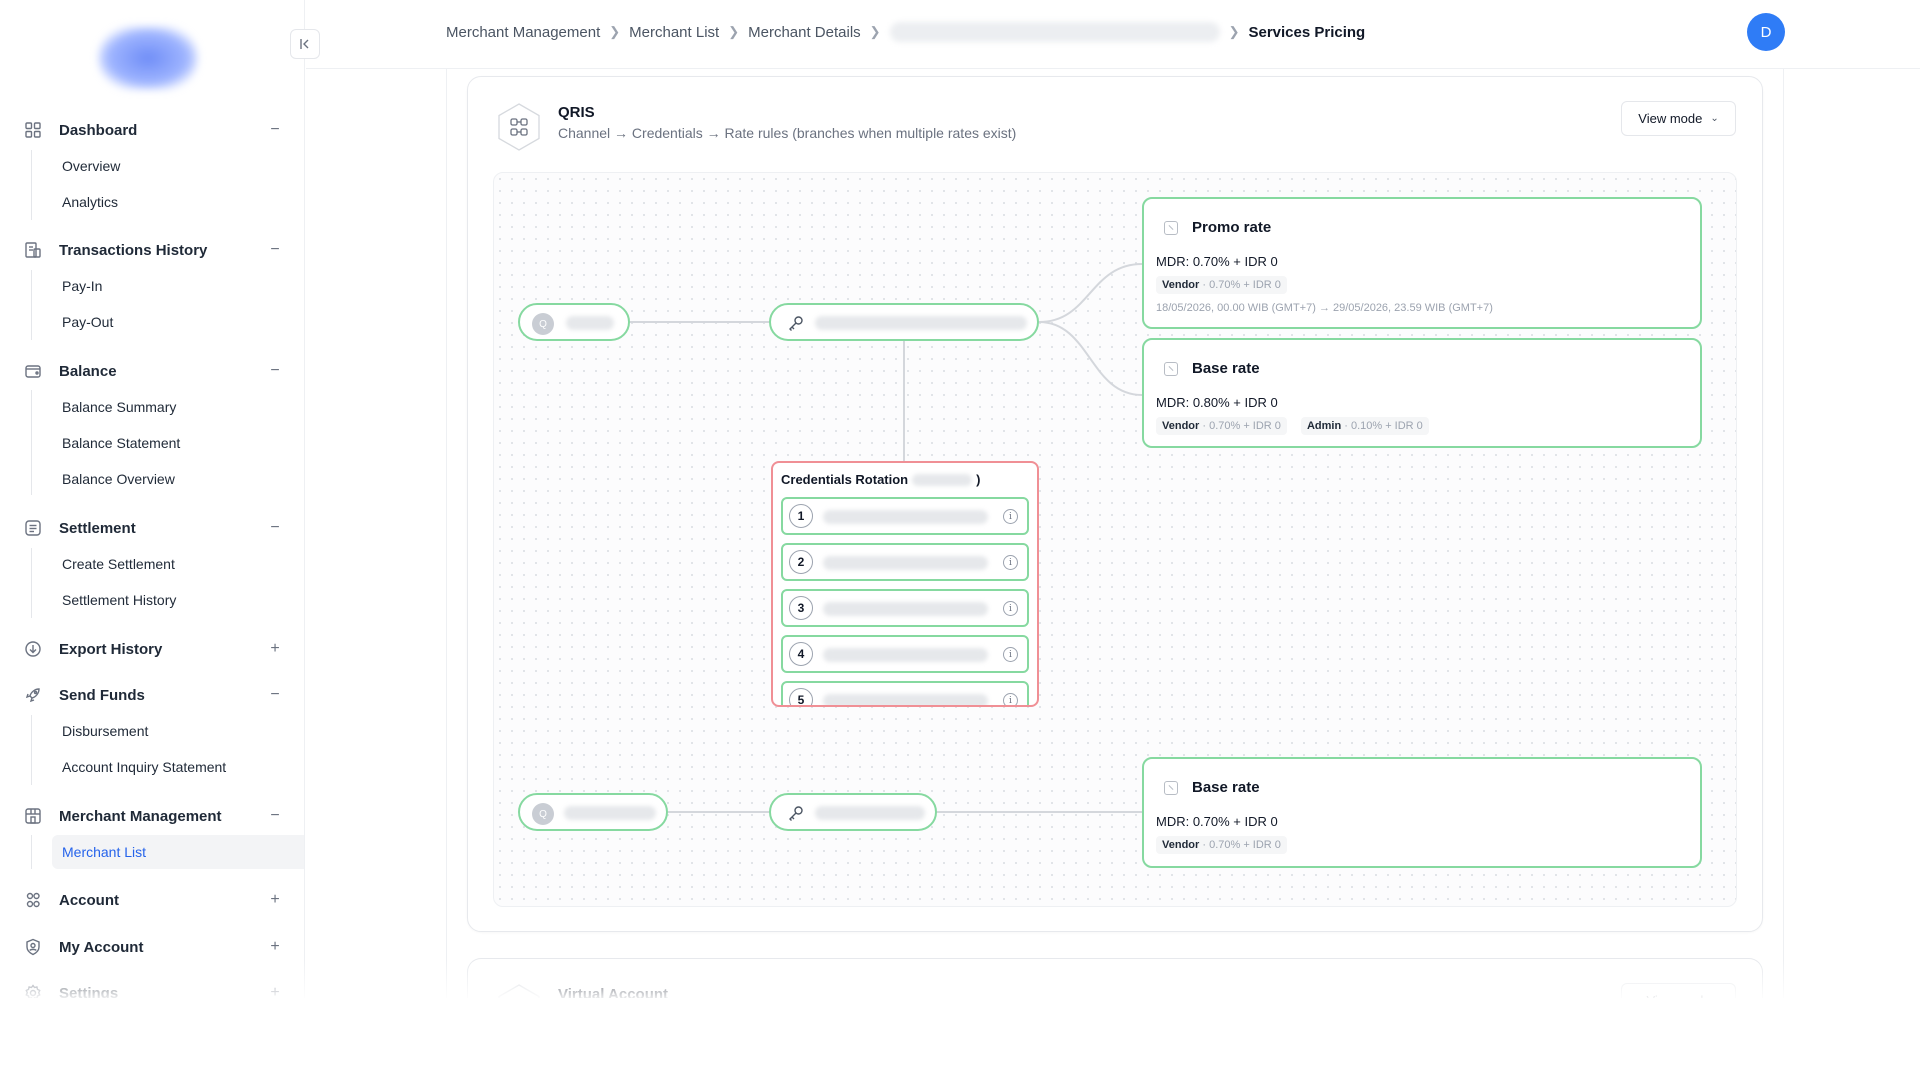 Image resolution: width=1920 pixels, height=1080 pixels. What do you see at coordinates (152, 528) in the screenshot?
I see `nav-section-settlement: Settlement −` at bounding box center [152, 528].